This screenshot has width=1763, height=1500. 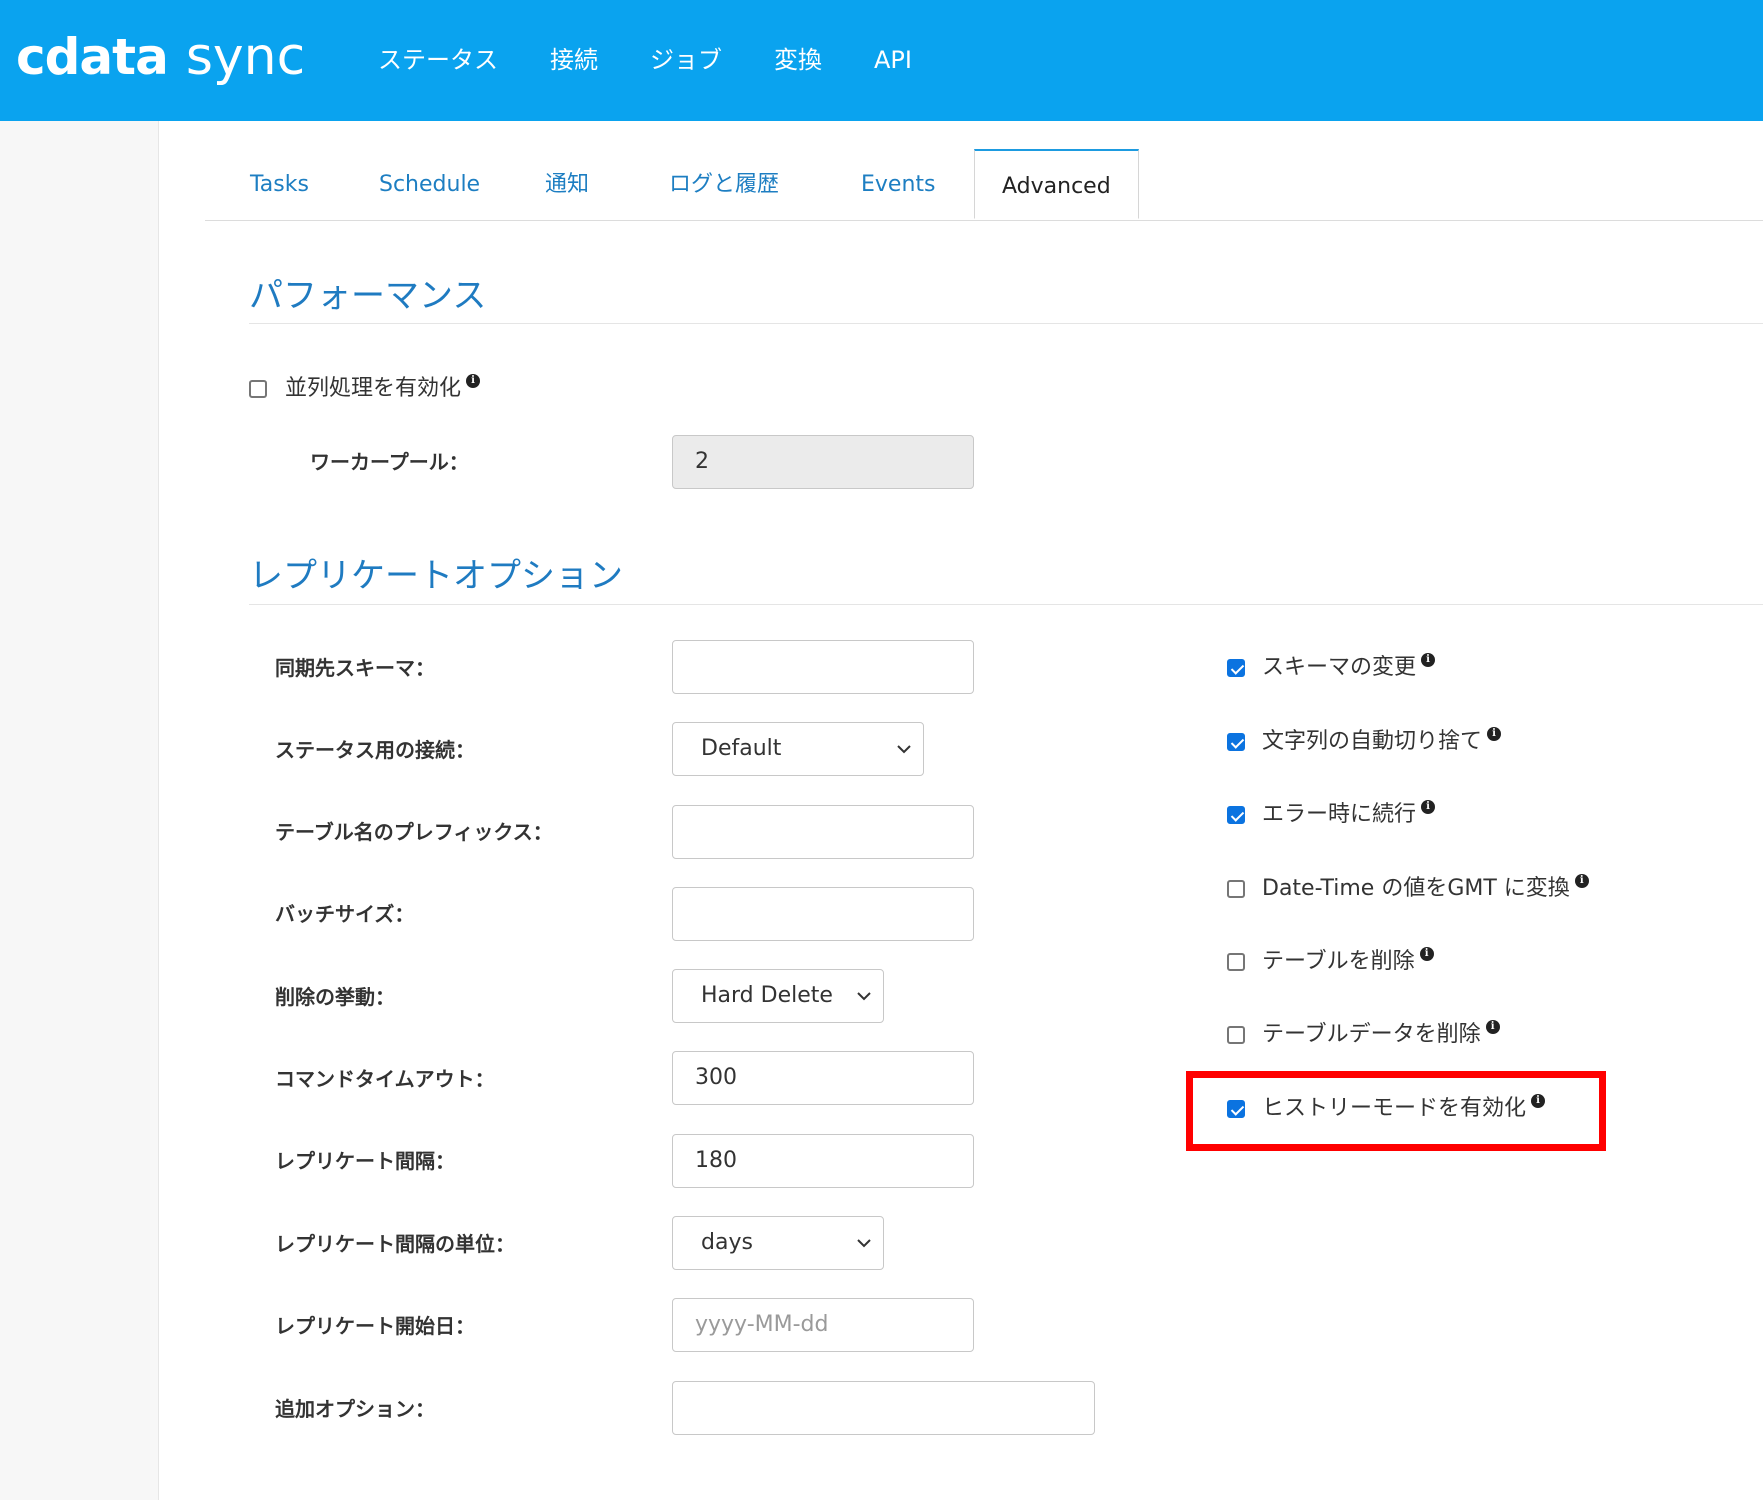 I want to click on schema-changes-label: スキーマの変更 i, so click(x=1349, y=668).